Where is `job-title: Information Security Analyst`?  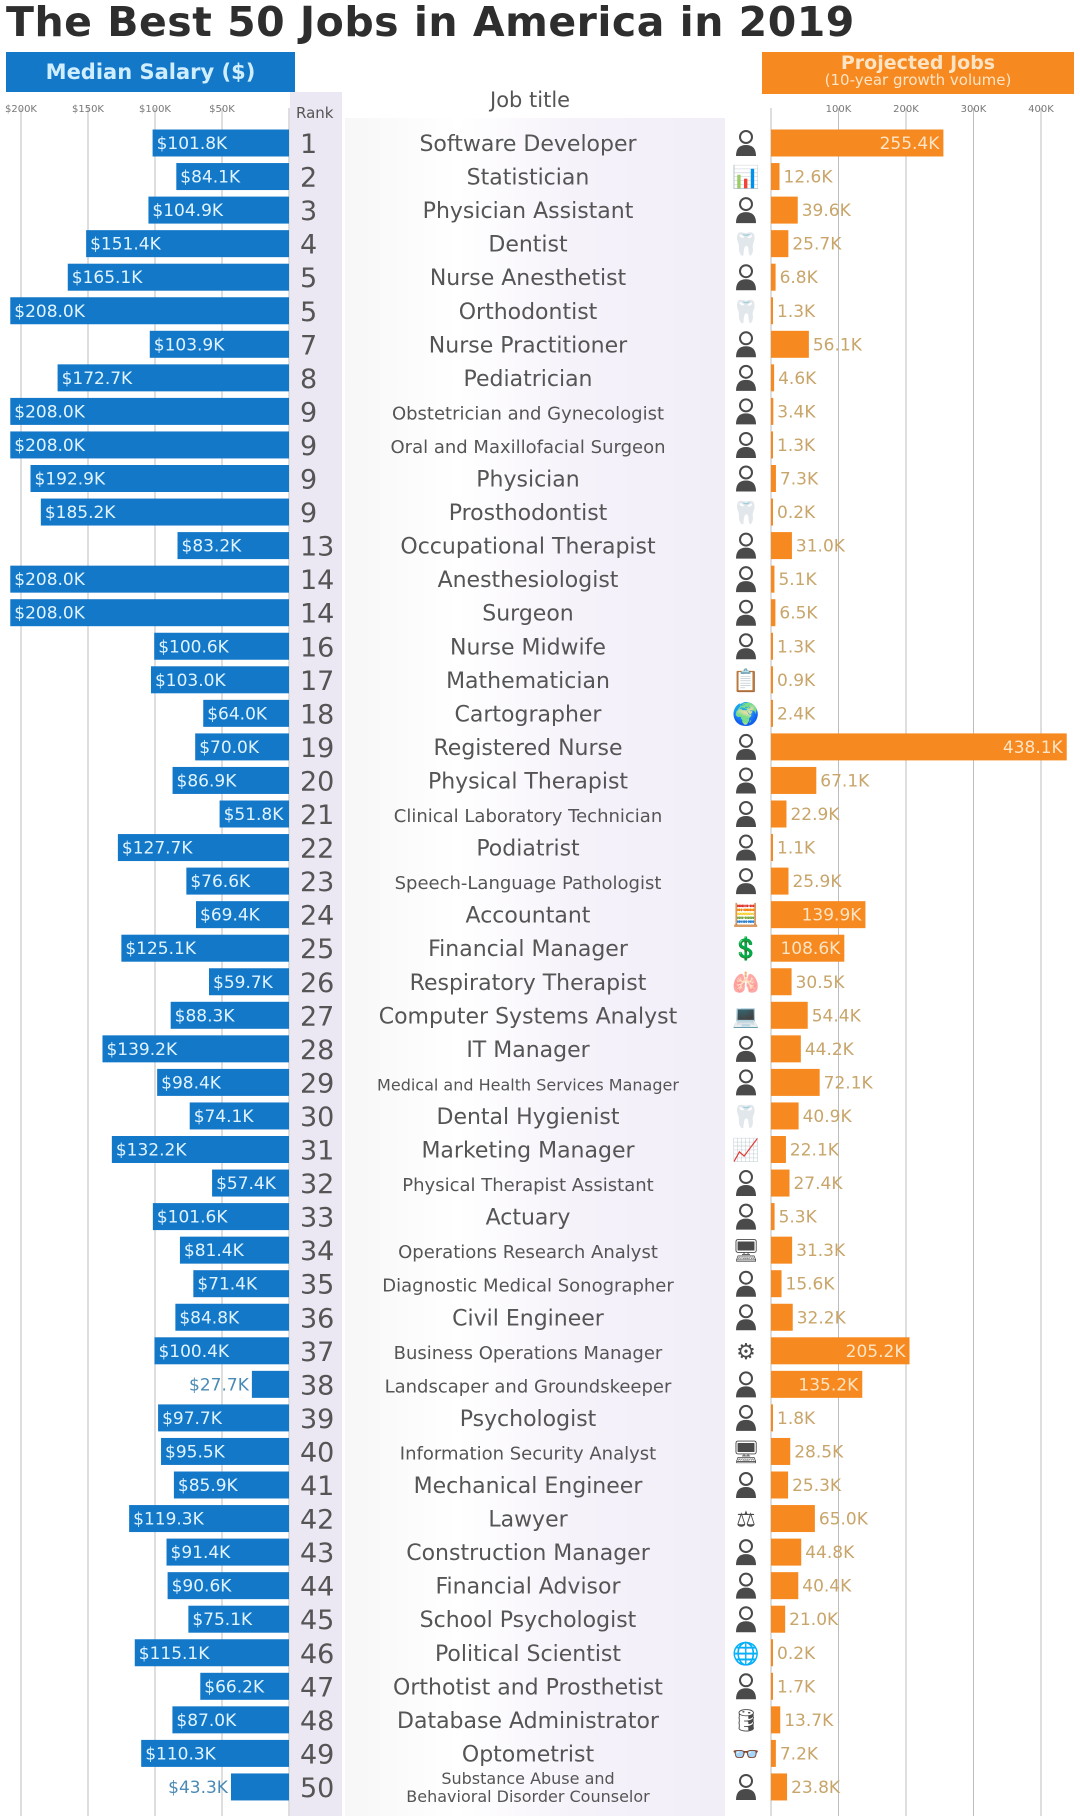
job-title: Information Security Analyst is located at coordinates (528, 1453).